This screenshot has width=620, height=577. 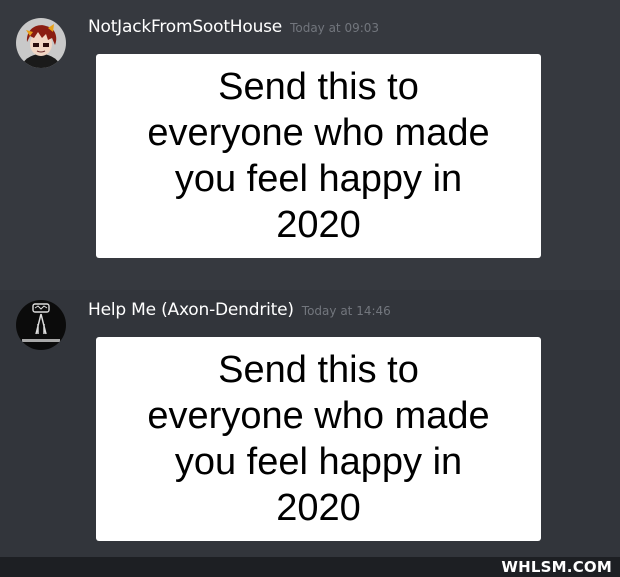 I want to click on cartoon-red-hair-avatar-icon, so click(x=41, y=43).